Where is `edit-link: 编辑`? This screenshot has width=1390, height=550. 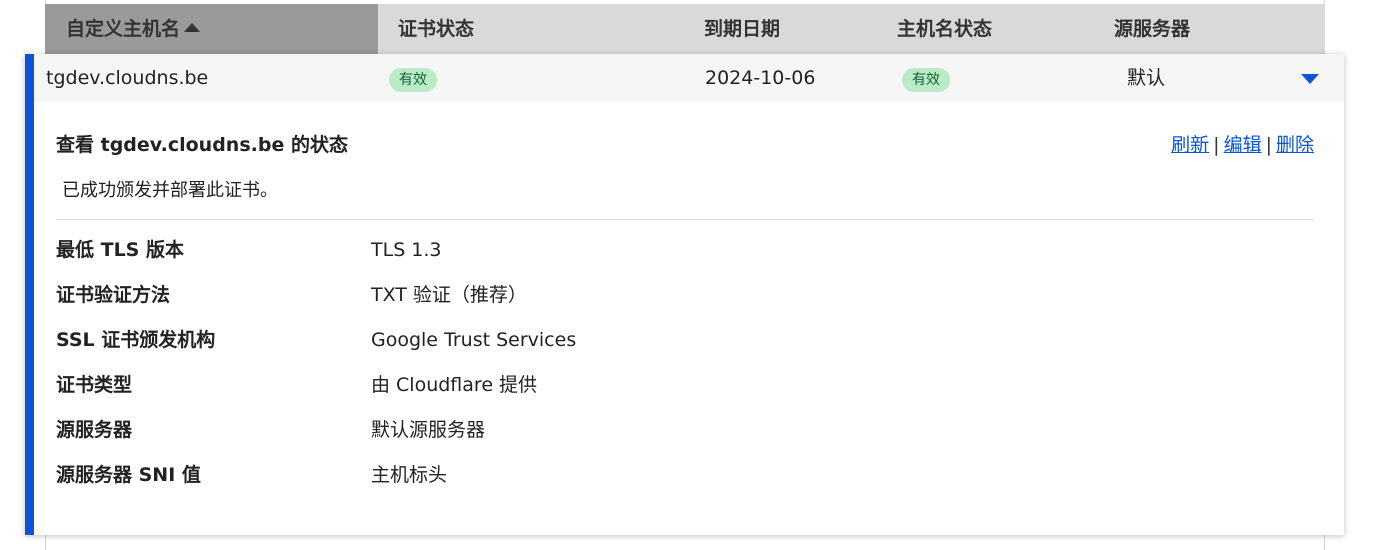 edit-link: 编辑 is located at coordinates (1243, 145).